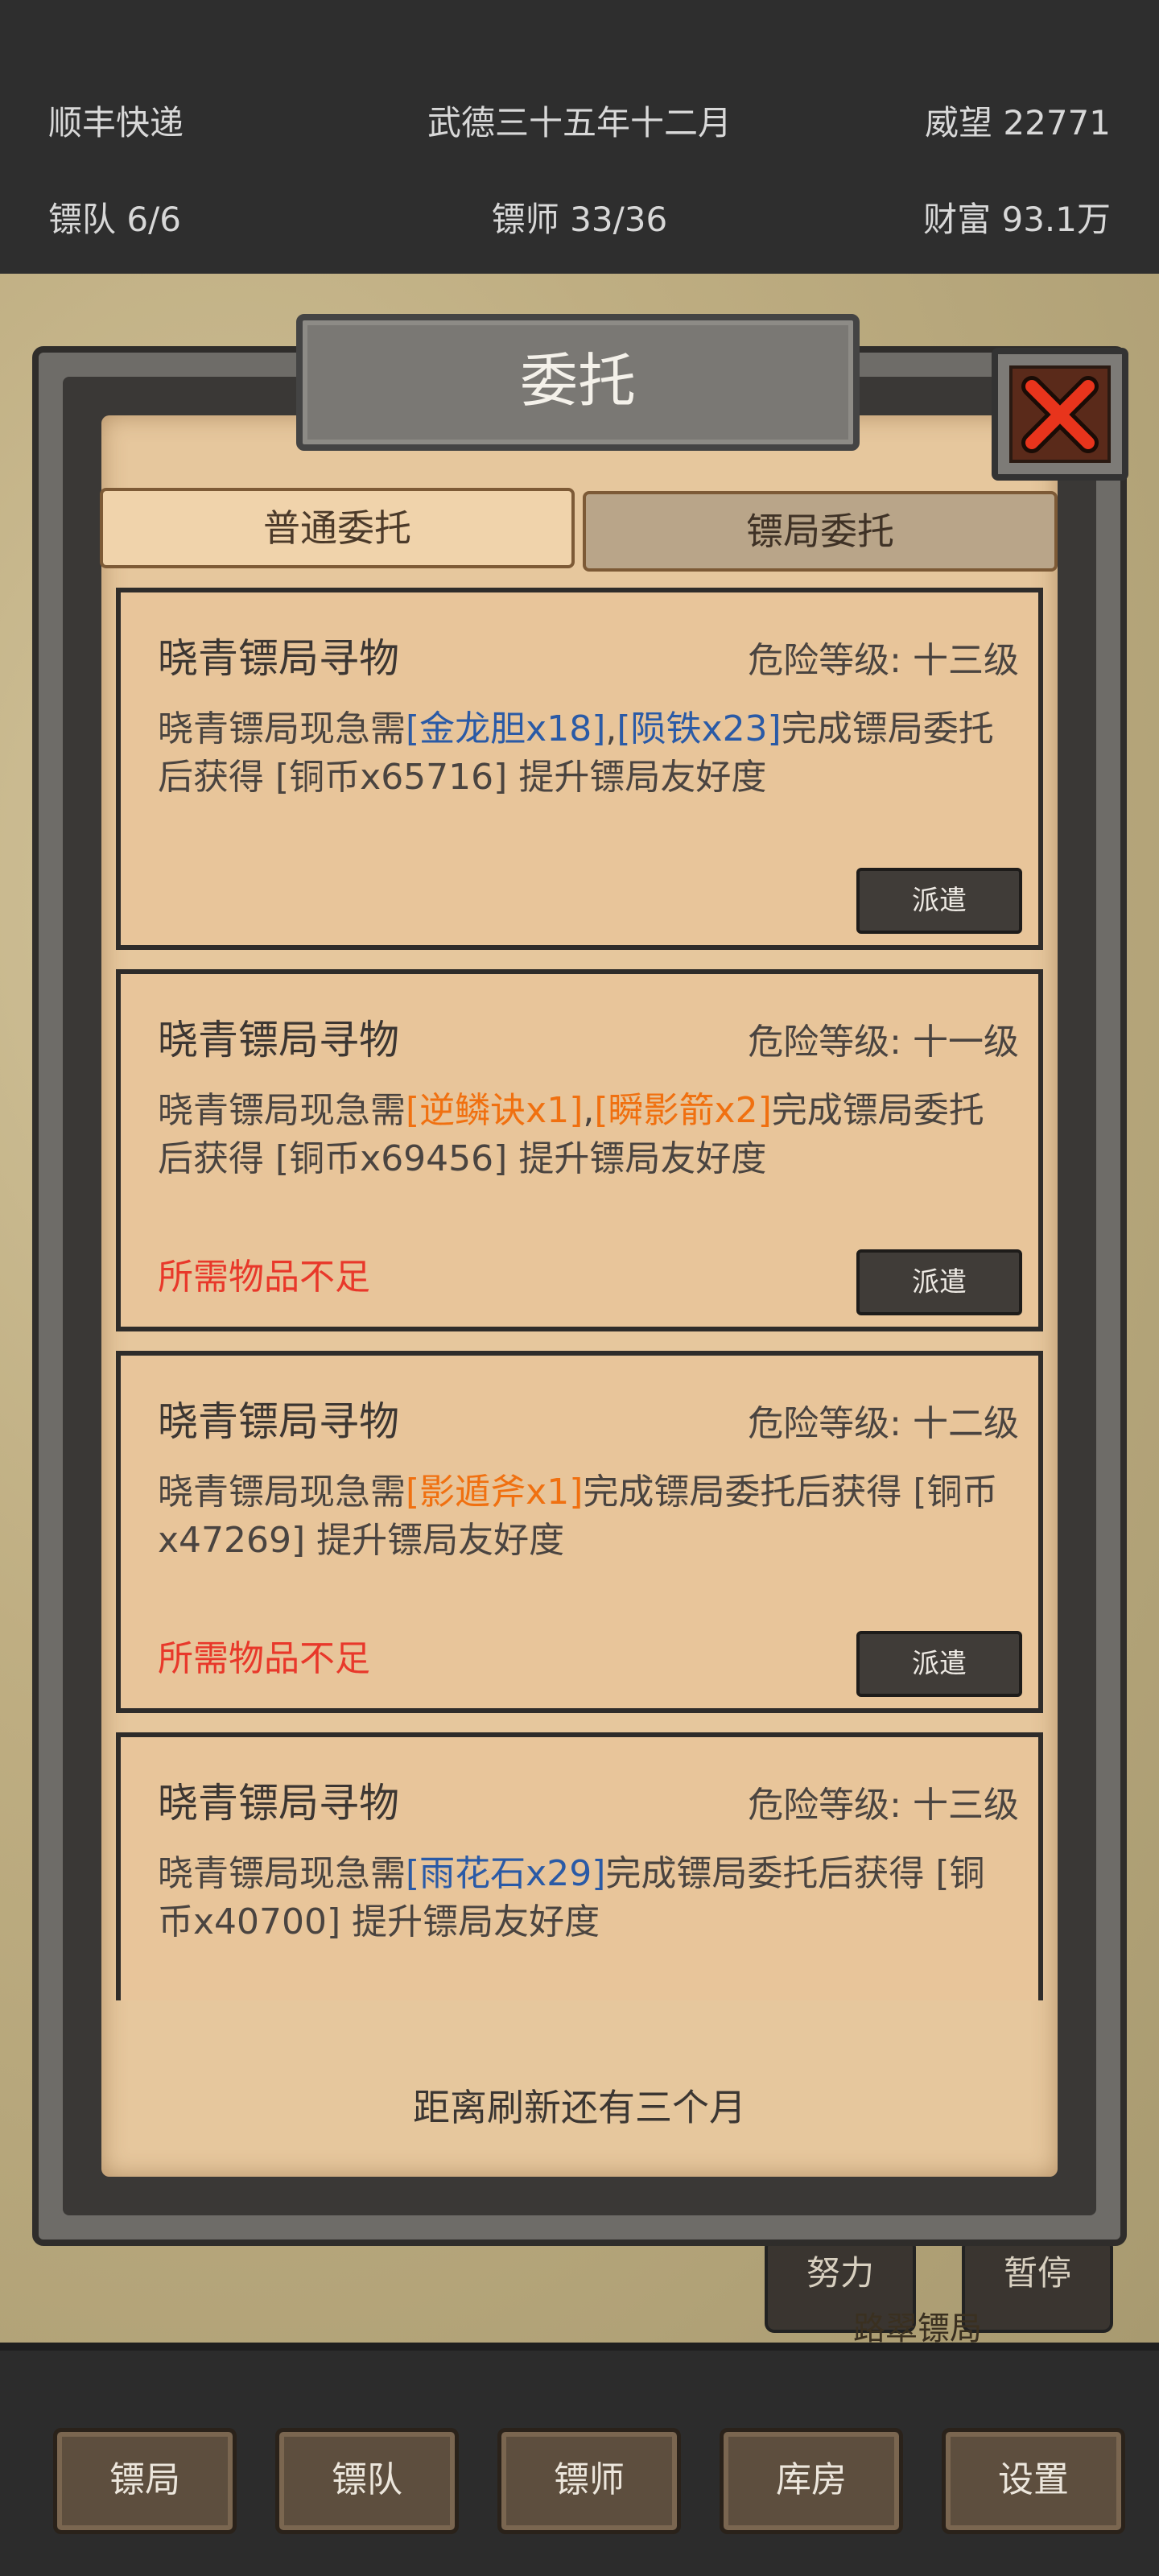 The image size is (1159, 2576). What do you see at coordinates (495, 1110) in the screenshot?
I see `required-item: [逆鳞诀x1]` at bounding box center [495, 1110].